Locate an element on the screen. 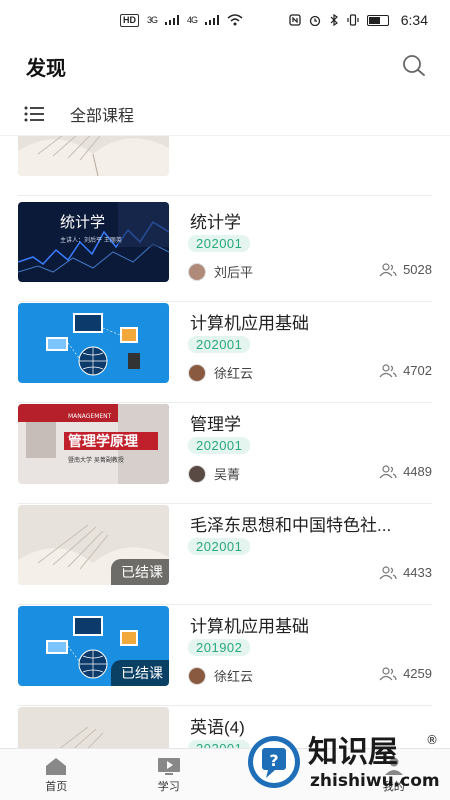  battery-icon is located at coordinates (377, 20).